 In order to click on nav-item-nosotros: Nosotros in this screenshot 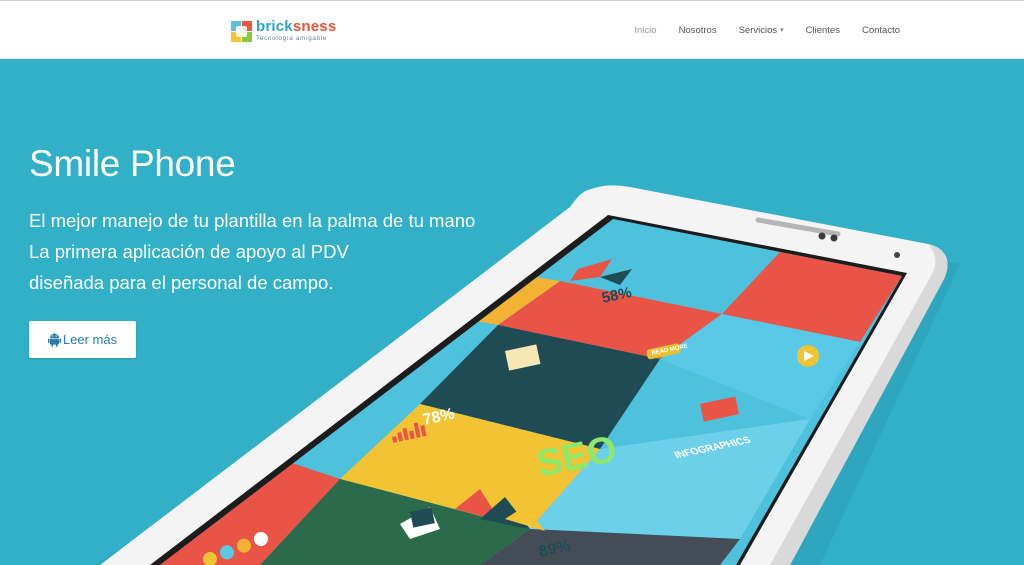, I will do `click(698, 30)`.